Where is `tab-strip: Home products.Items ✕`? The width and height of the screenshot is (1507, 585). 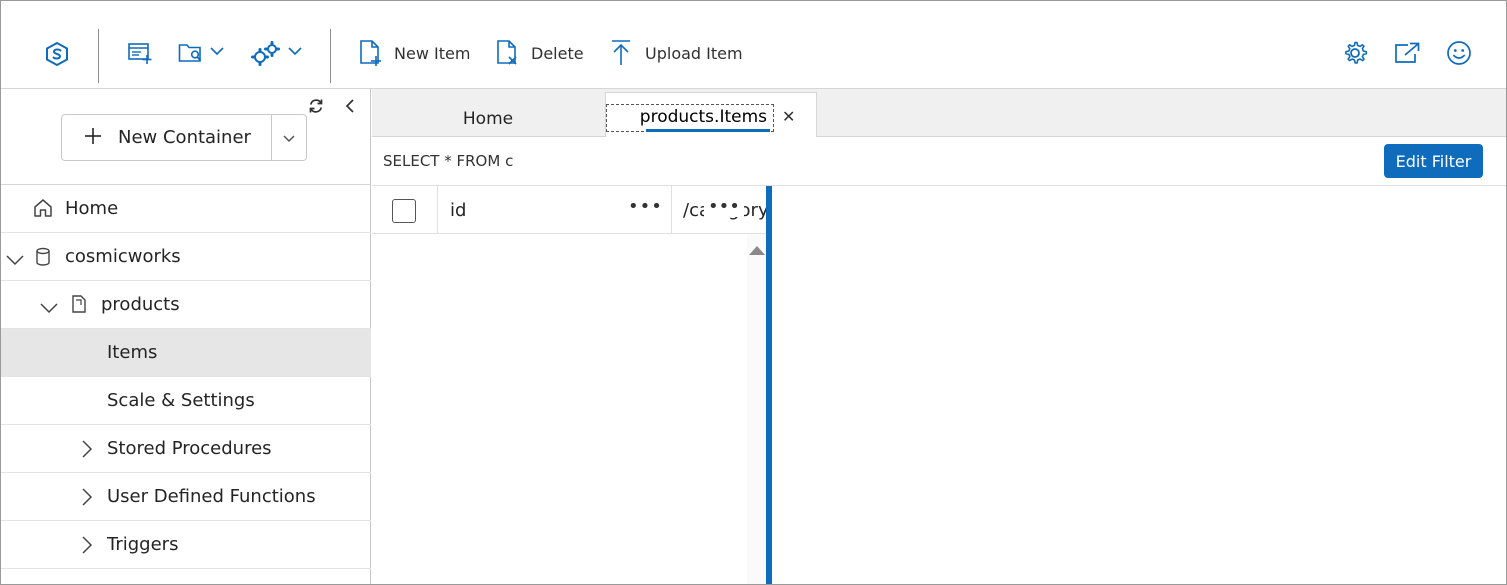 tab-strip: Home products.Items ✕ is located at coordinates (939, 113).